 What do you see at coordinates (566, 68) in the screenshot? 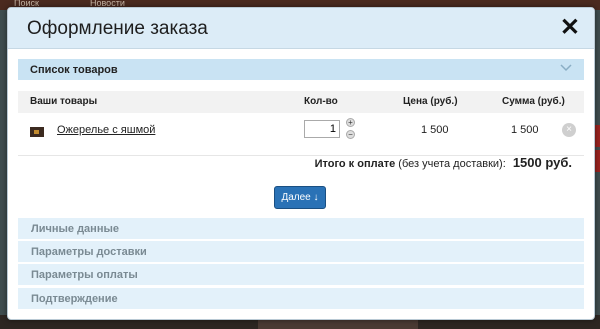
I see `chevron-down-icon` at bounding box center [566, 68].